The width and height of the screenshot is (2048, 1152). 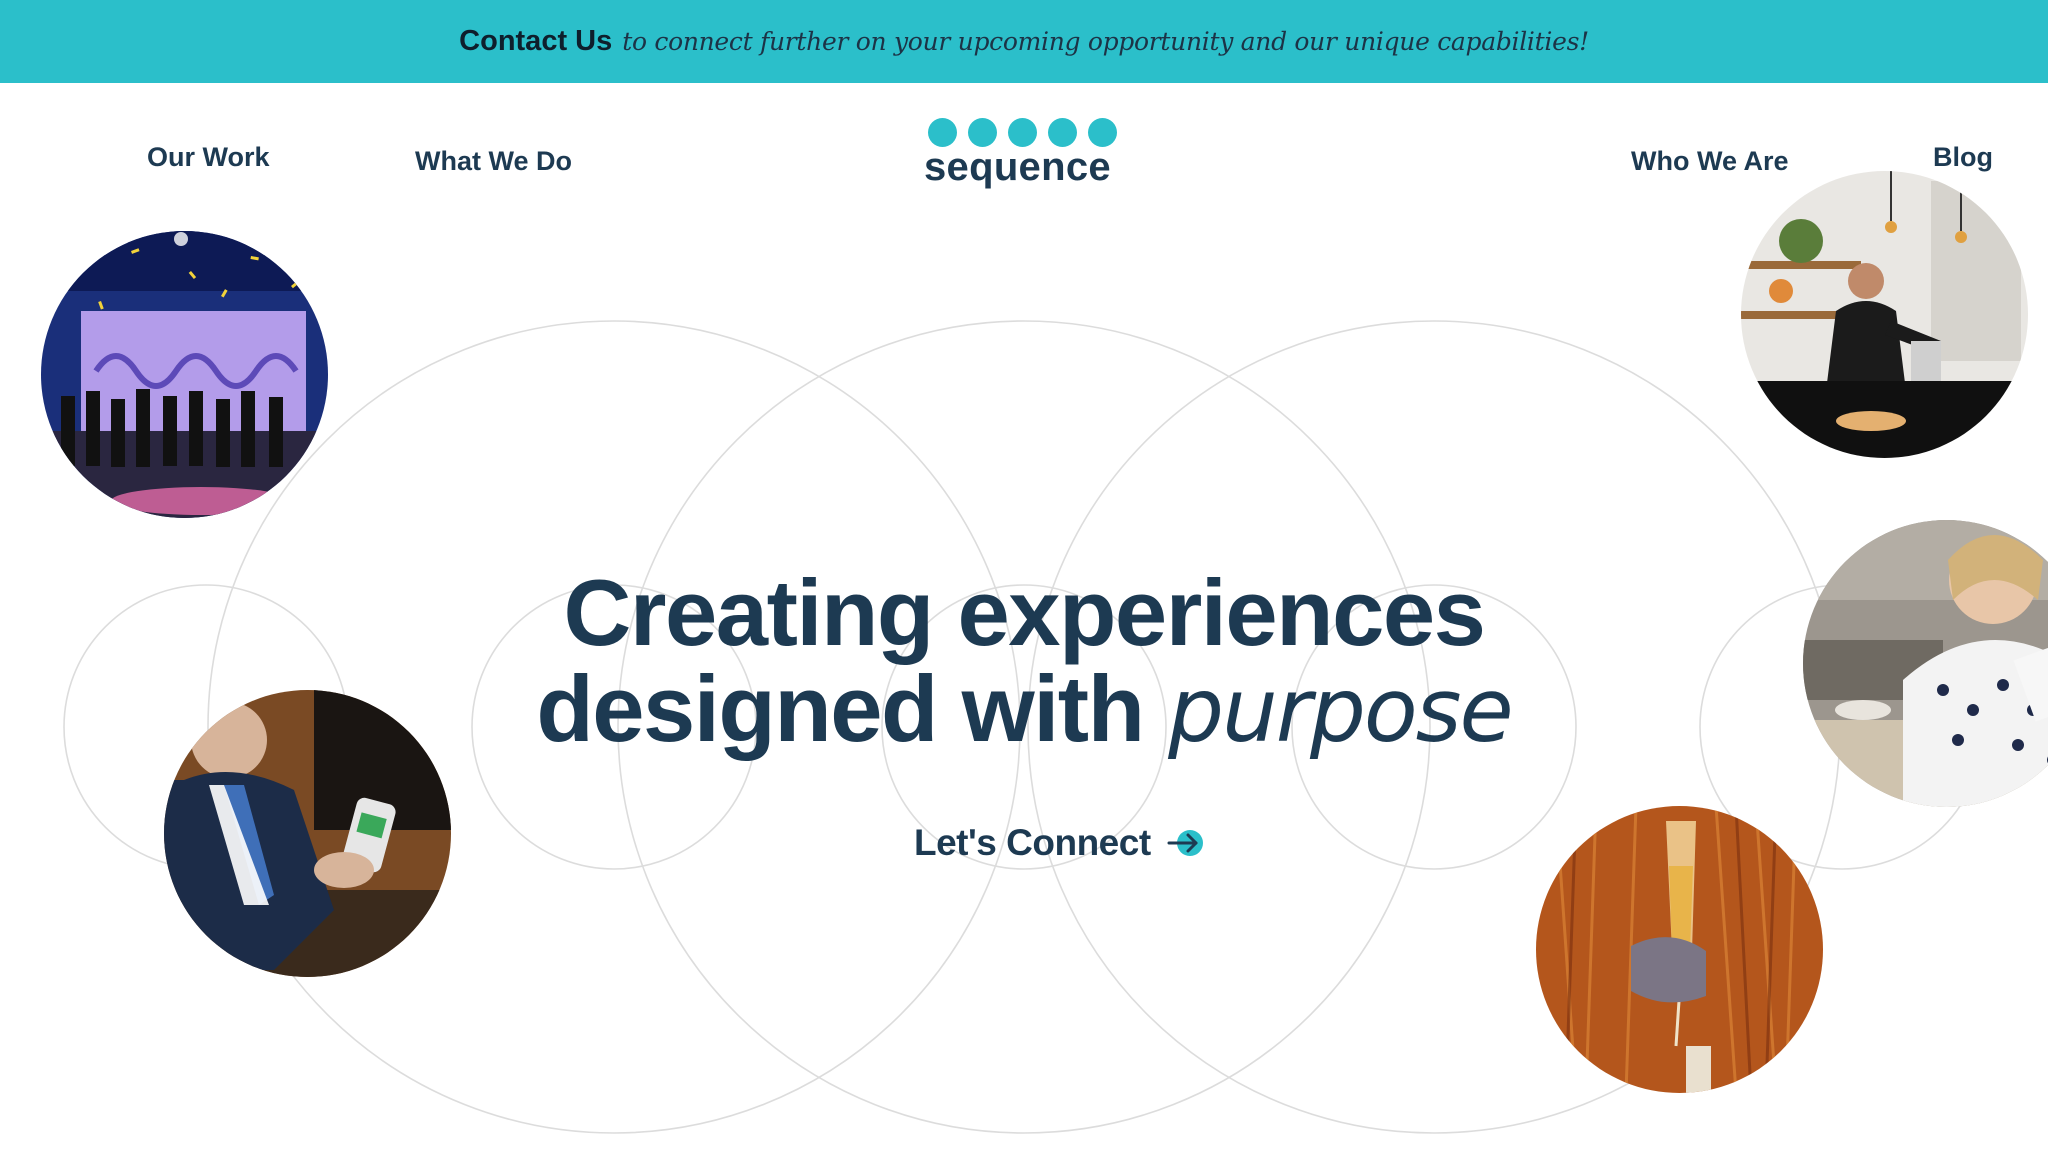 I want to click on sequence-logo: sequence, so click(x=1022, y=163).